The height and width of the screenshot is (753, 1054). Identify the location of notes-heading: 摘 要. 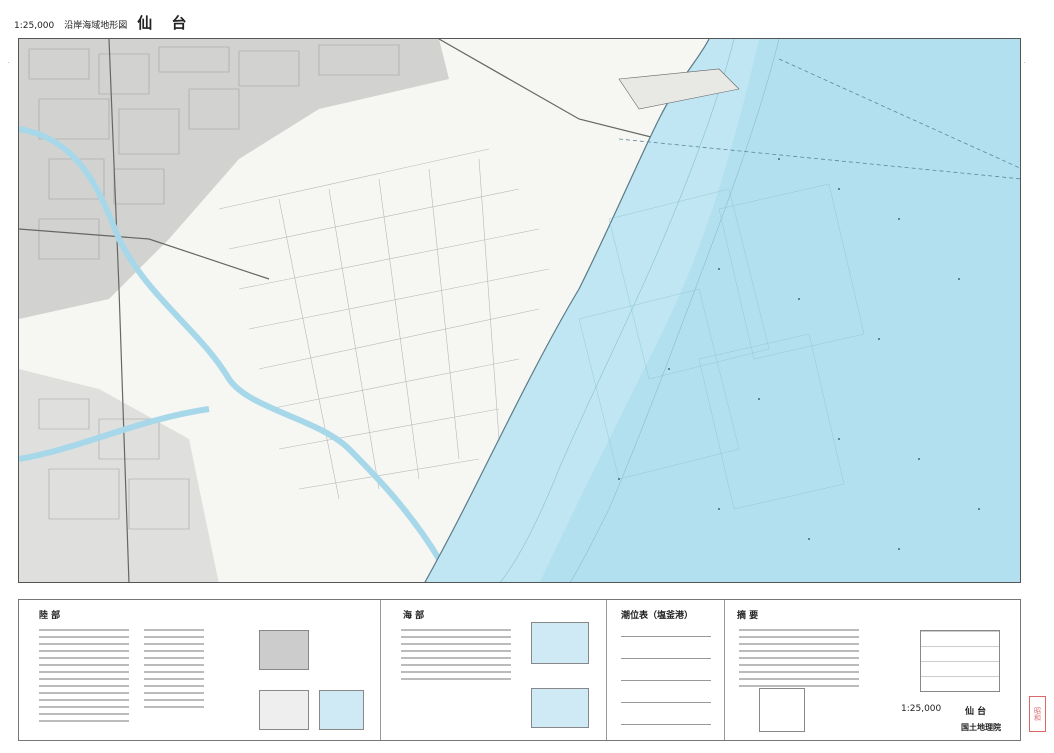
(748, 616).